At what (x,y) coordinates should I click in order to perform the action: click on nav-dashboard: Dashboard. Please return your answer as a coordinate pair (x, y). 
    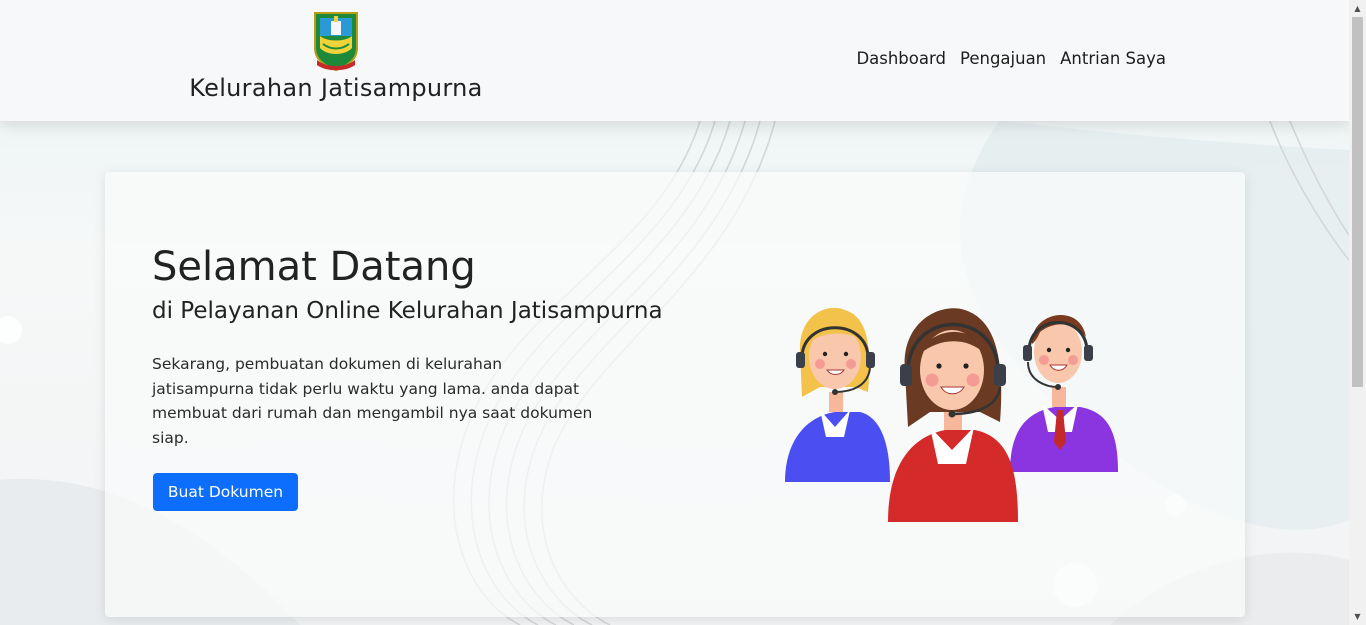
    Looking at the image, I should click on (901, 58).